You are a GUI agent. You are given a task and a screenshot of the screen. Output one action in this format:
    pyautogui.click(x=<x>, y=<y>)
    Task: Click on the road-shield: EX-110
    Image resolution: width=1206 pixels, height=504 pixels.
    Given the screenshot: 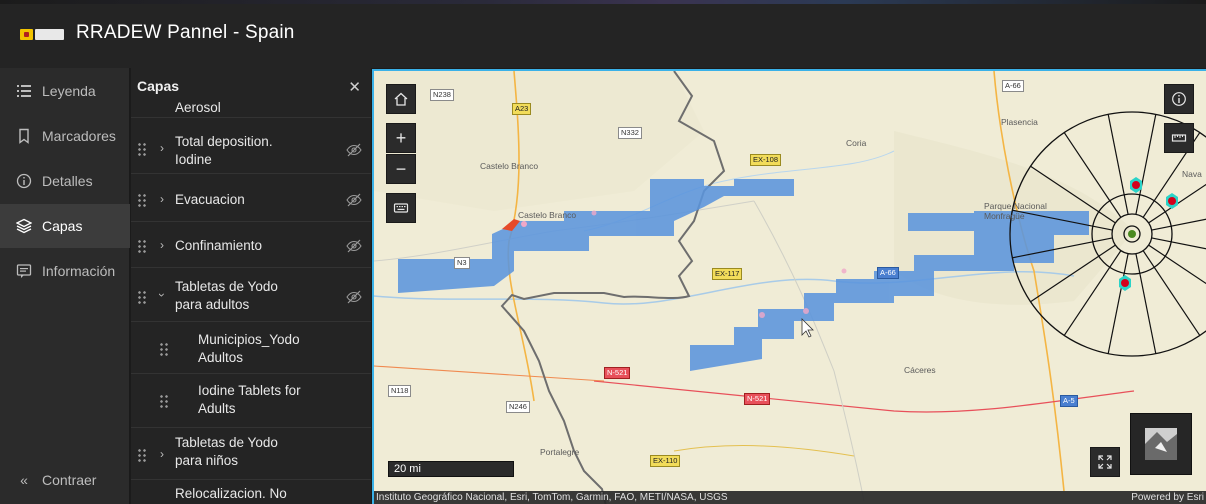 What is the action you would take?
    pyautogui.click(x=665, y=461)
    